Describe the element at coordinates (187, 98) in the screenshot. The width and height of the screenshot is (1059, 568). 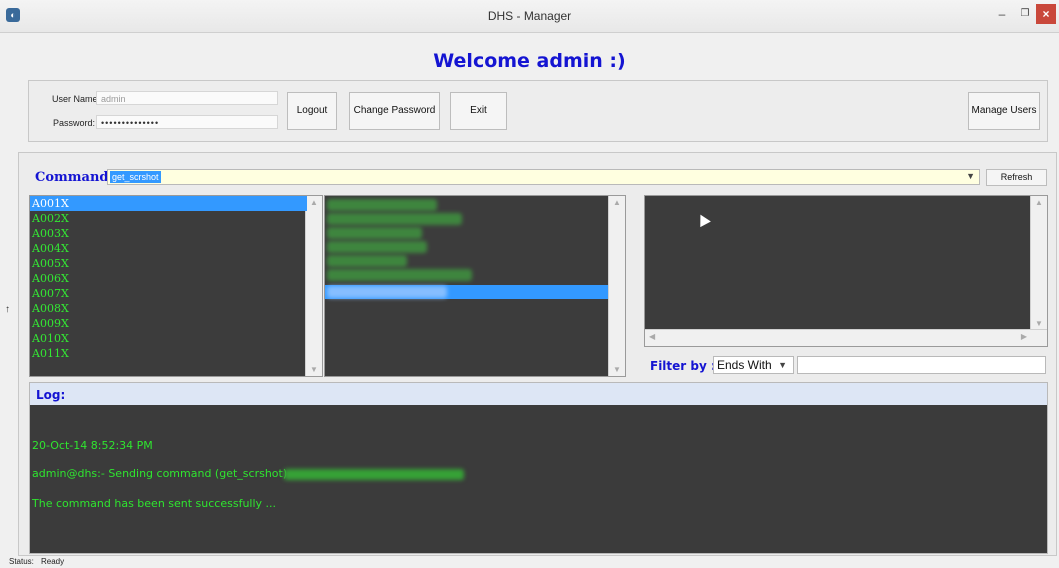
I see `username-field: admin` at that location.